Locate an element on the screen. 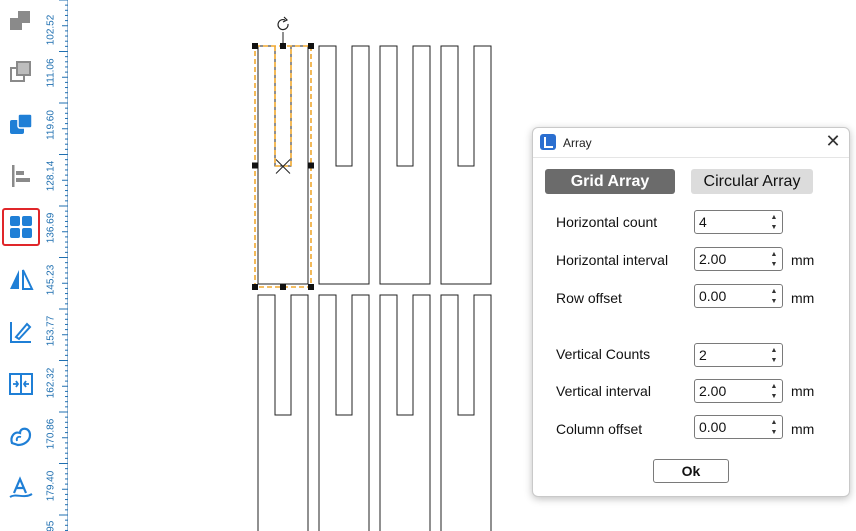 The height and width of the screenshot is (531, 856). text-path-tool-button is located at coordinates (21, 488).